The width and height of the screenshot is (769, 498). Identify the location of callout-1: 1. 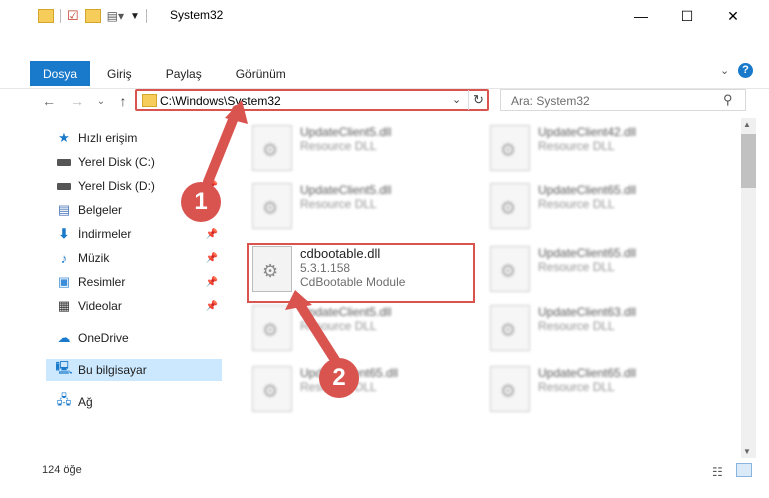
(201, 202).